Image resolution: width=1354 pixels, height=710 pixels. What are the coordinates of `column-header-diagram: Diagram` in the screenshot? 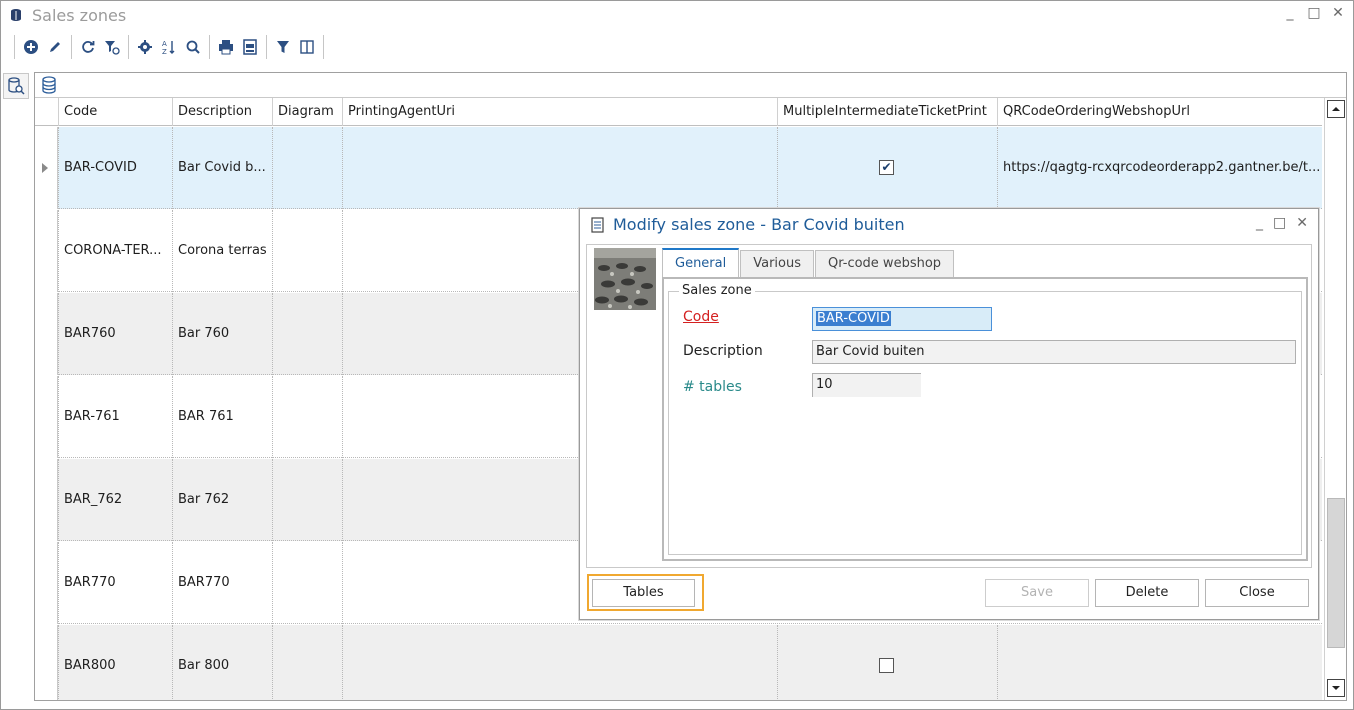 It's located at (307, 112).